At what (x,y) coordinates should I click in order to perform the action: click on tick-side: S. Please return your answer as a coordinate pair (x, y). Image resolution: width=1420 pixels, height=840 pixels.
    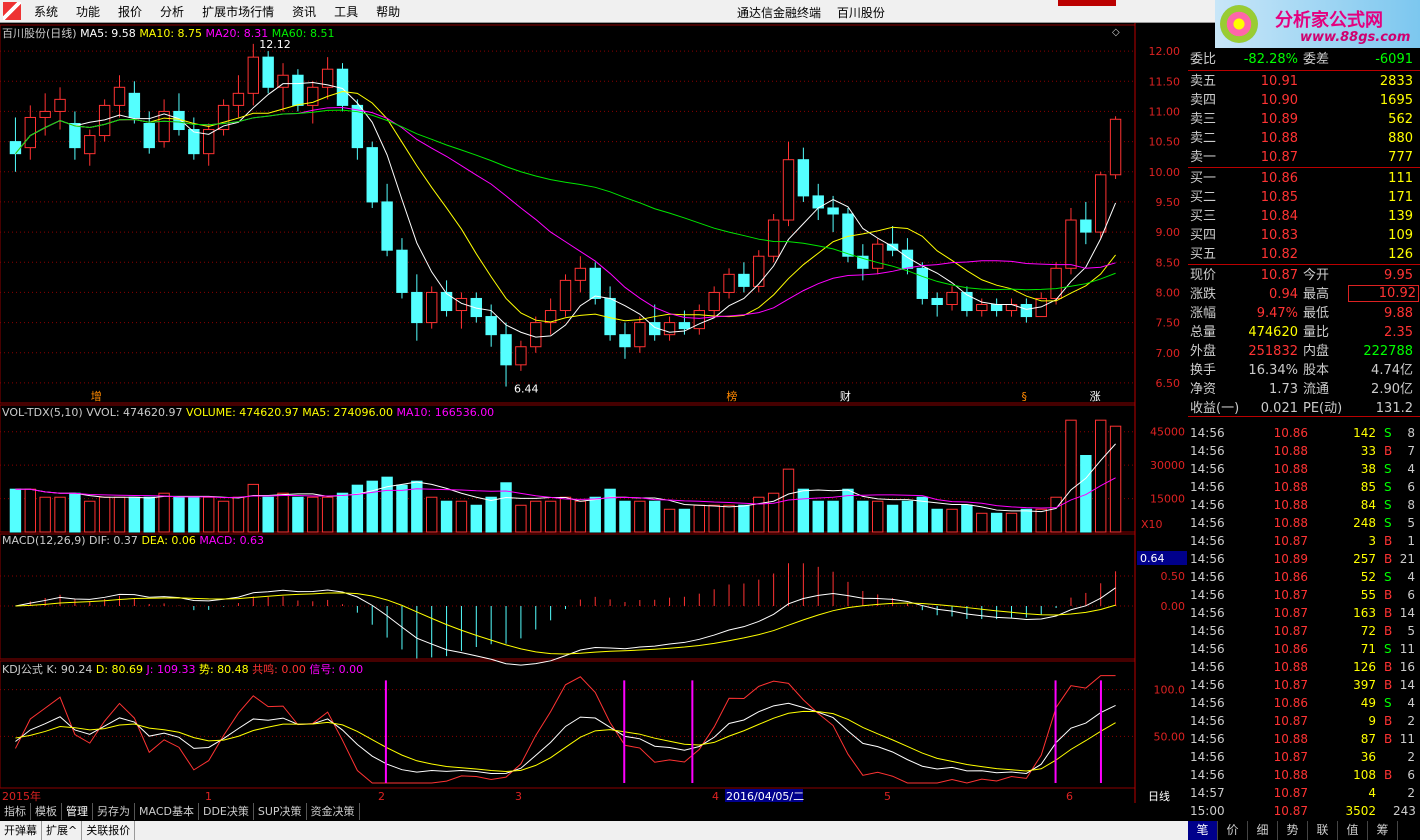
    Looking at the image, I should click on (1388, 523).